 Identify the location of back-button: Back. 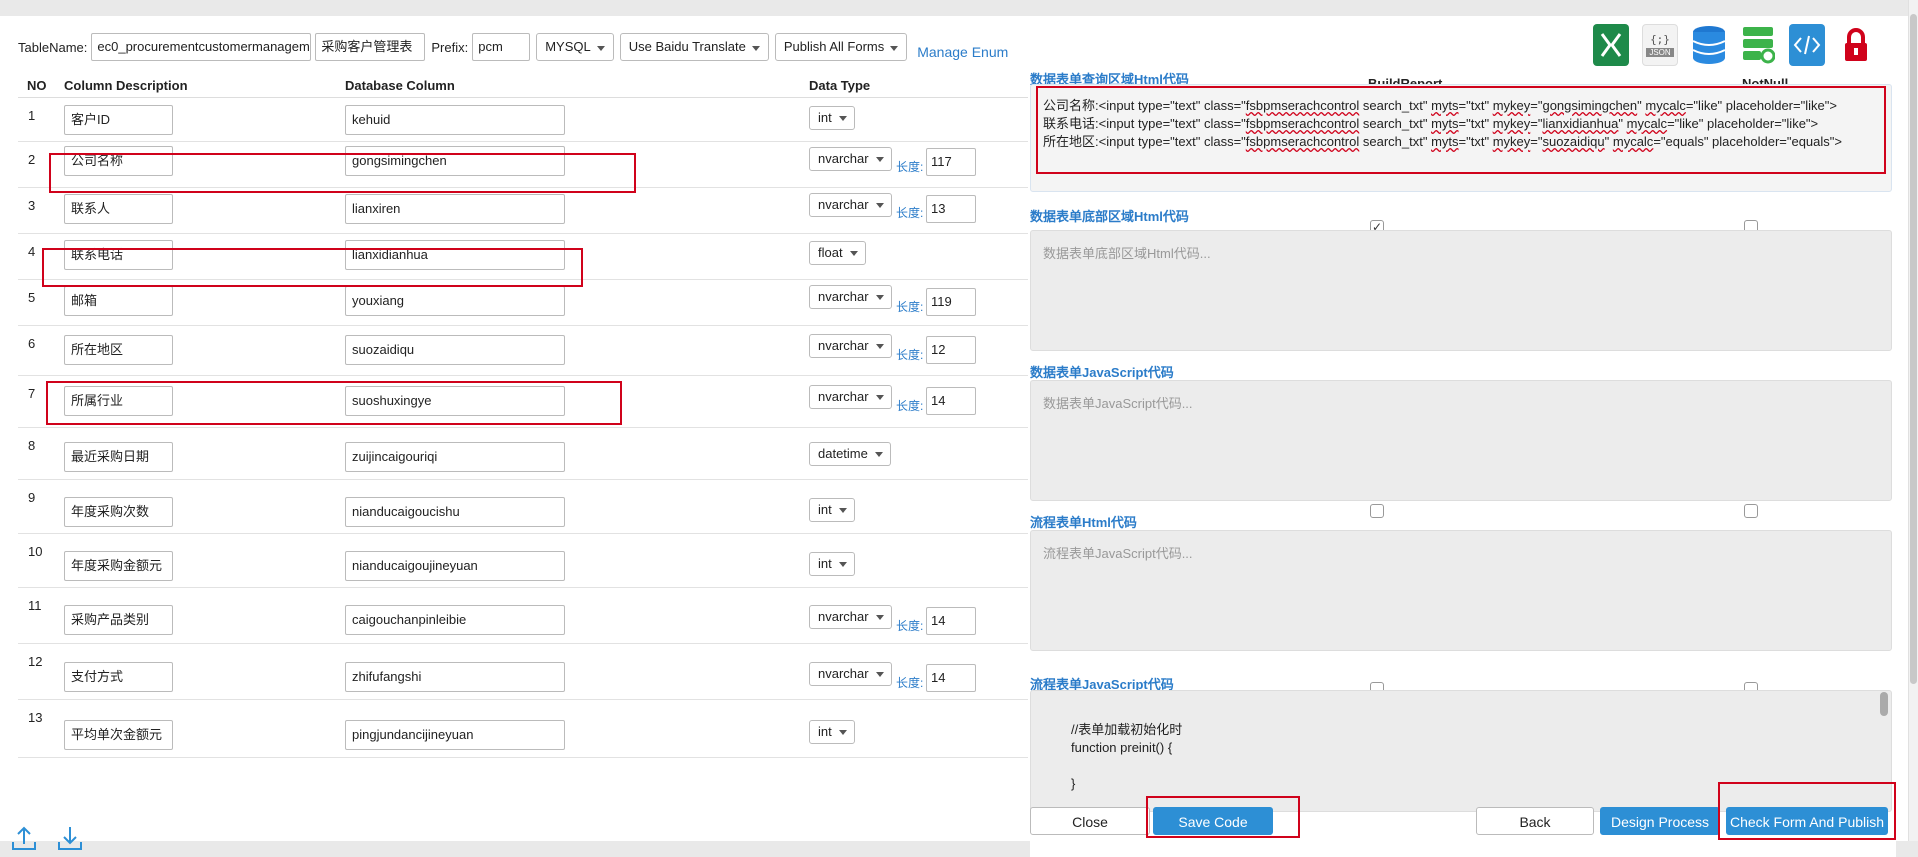
(1535, 821).